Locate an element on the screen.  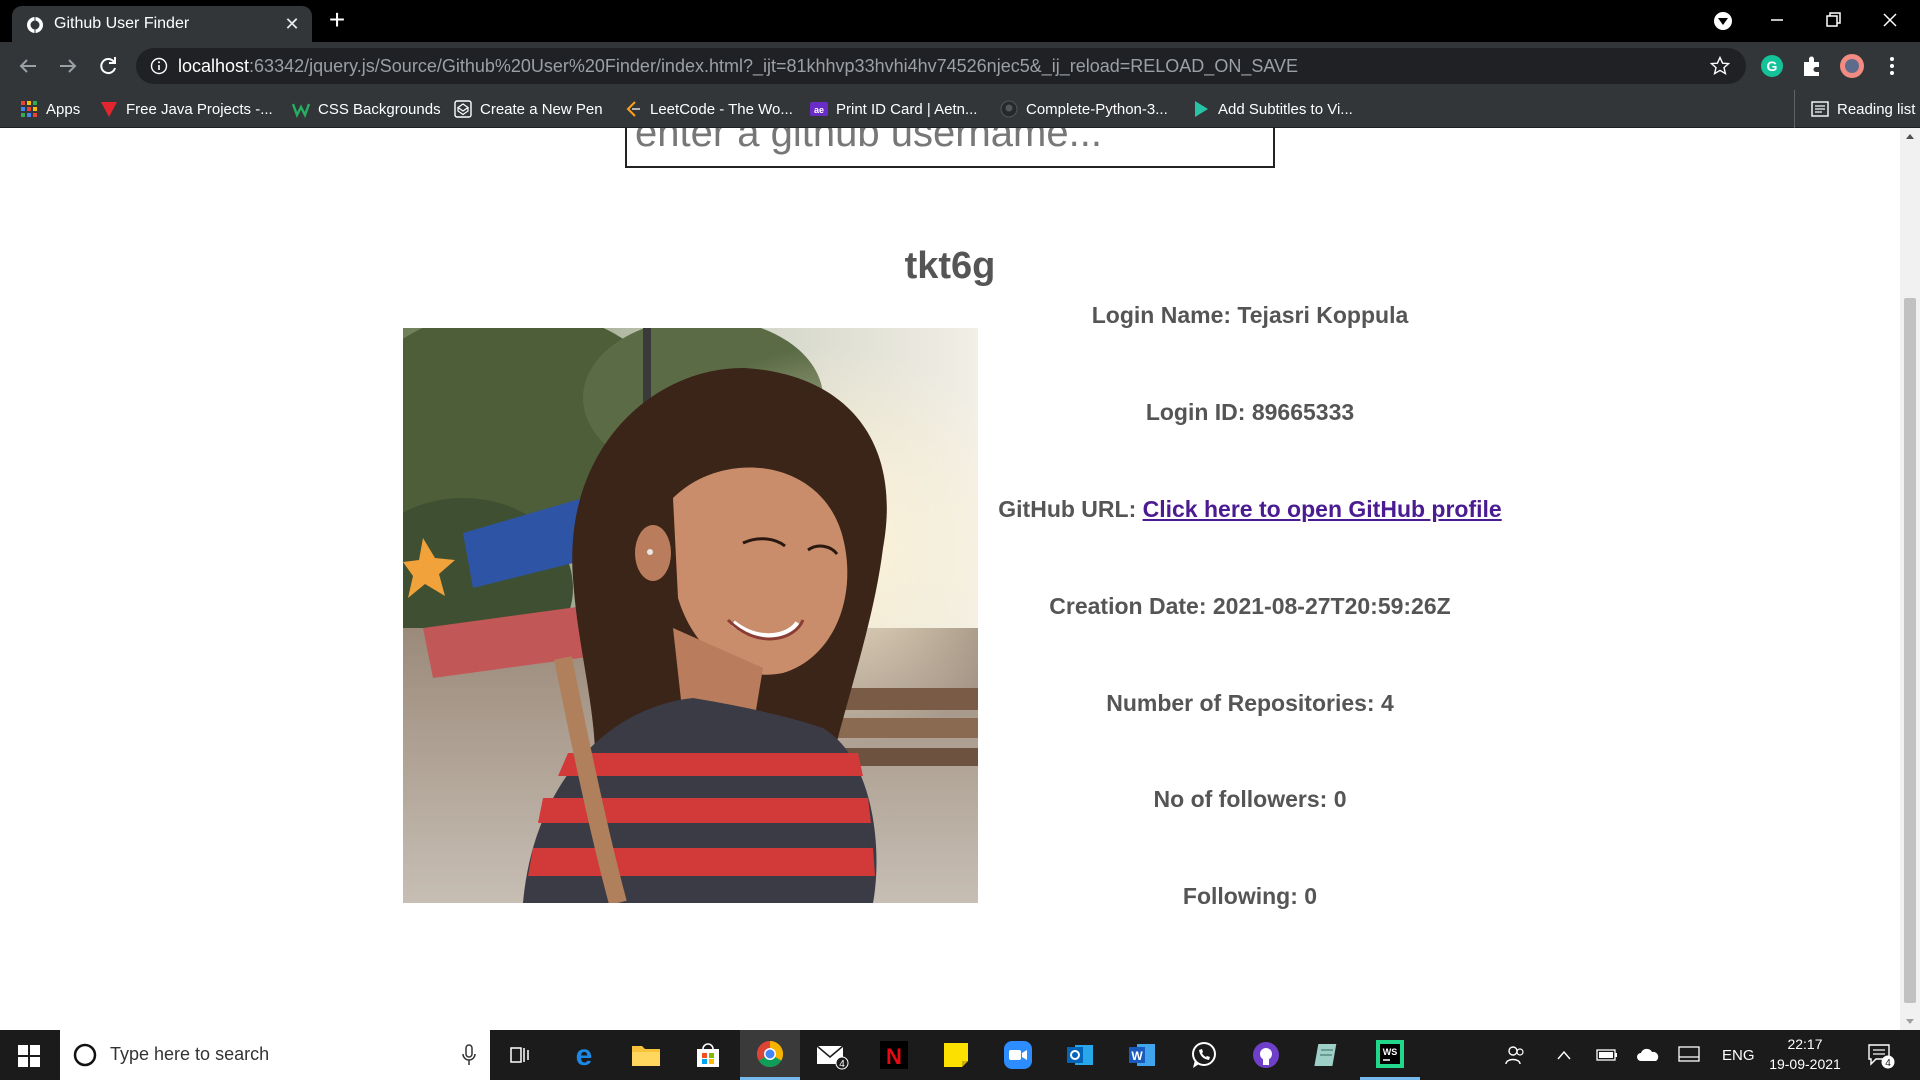
creation-date-label: Creation Date: is located at coordinates (1128, 606).